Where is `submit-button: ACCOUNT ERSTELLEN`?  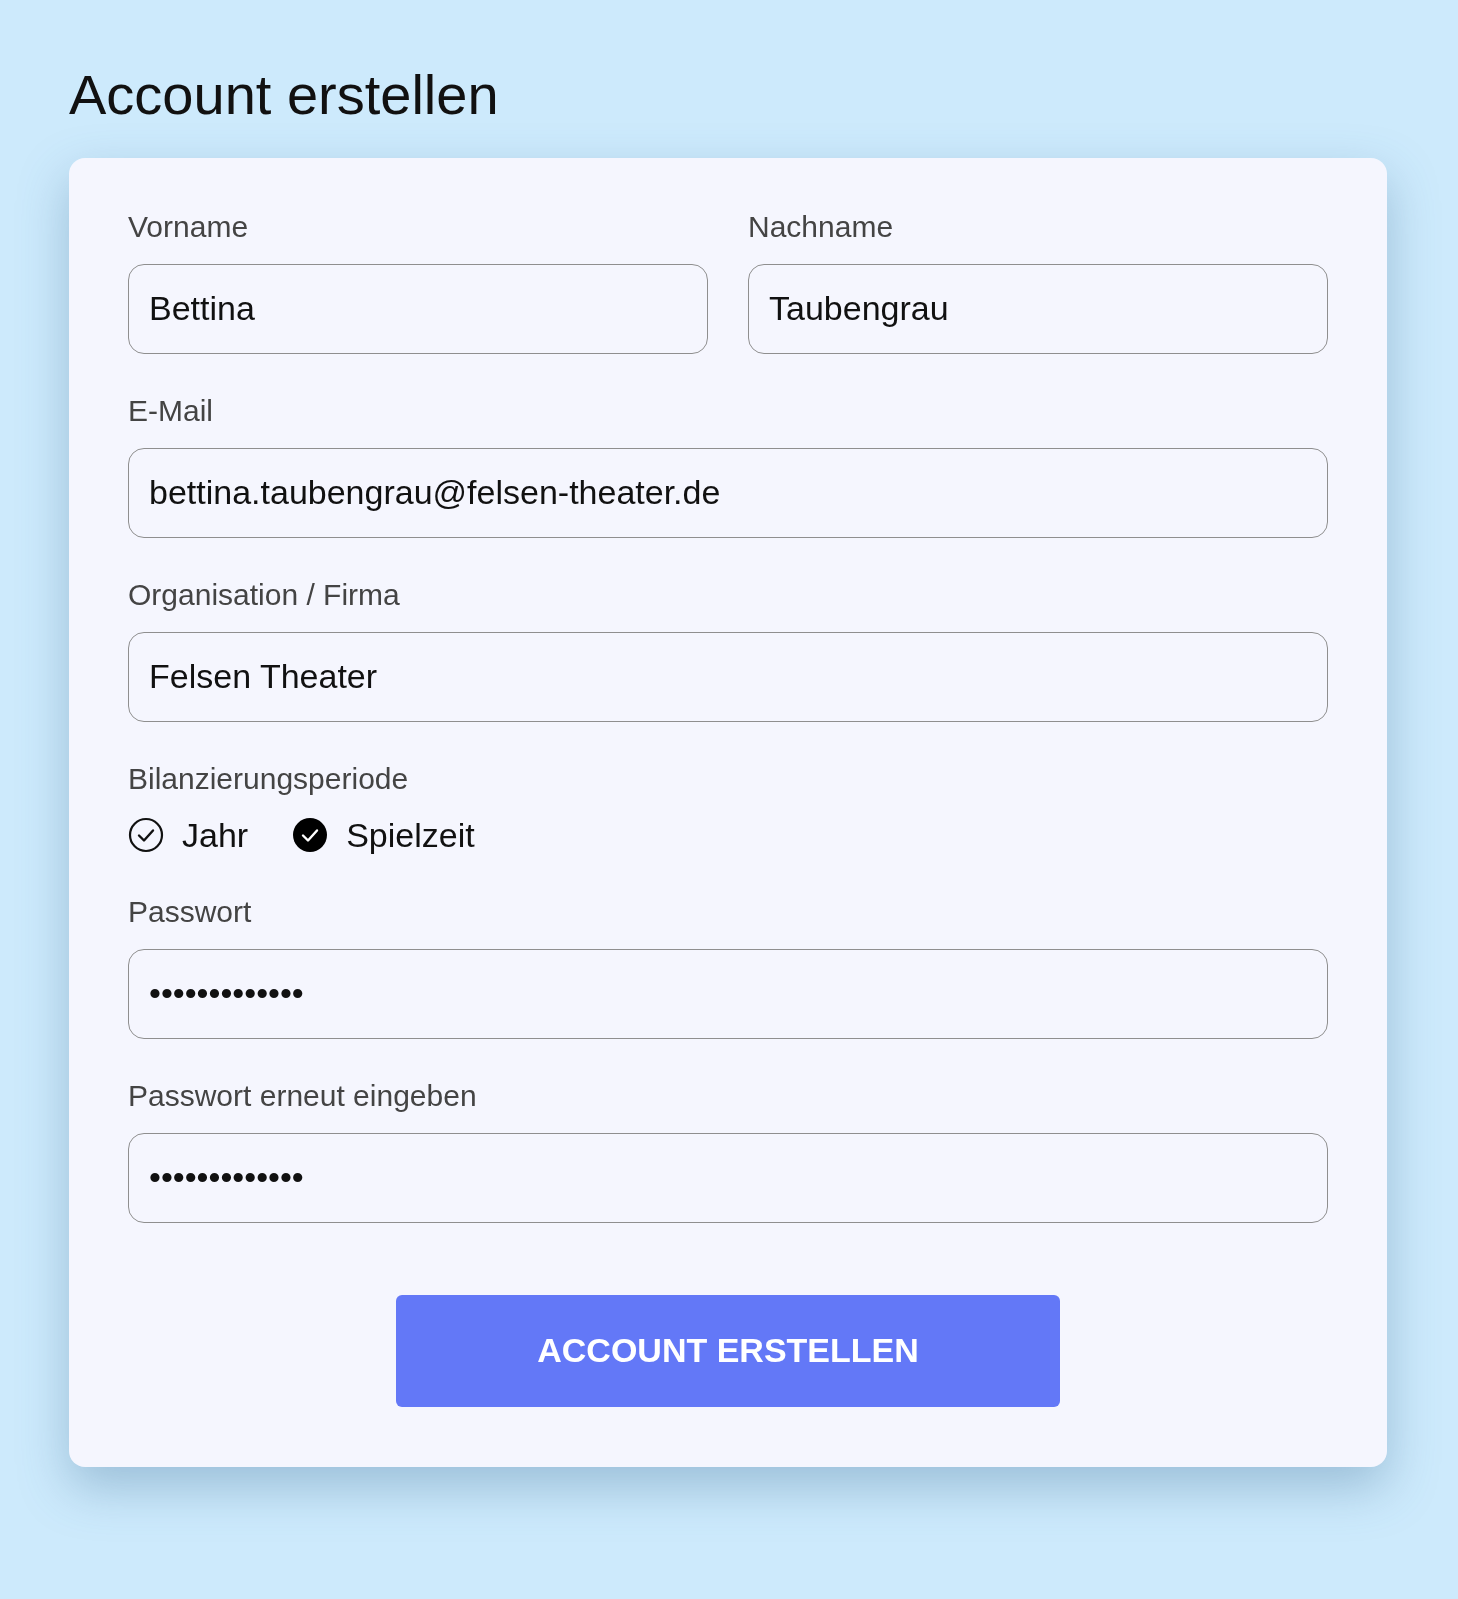
submit-button: ACCOUNT ERSTELLEN is located at coordinates (728, 1350).